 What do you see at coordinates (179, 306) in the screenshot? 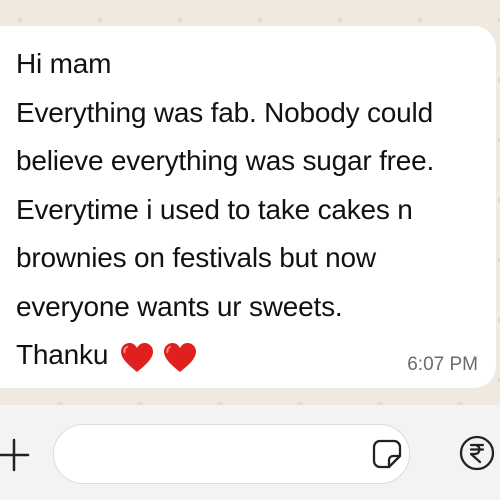
I see `message-line: everyone wants ur sweets.` at bounding box center [179, 306].